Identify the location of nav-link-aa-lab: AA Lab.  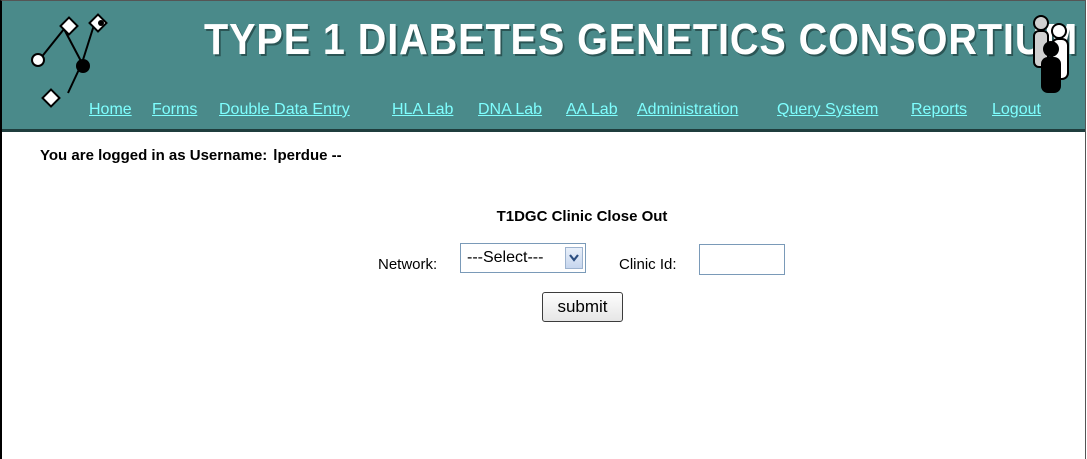
(592, 110).